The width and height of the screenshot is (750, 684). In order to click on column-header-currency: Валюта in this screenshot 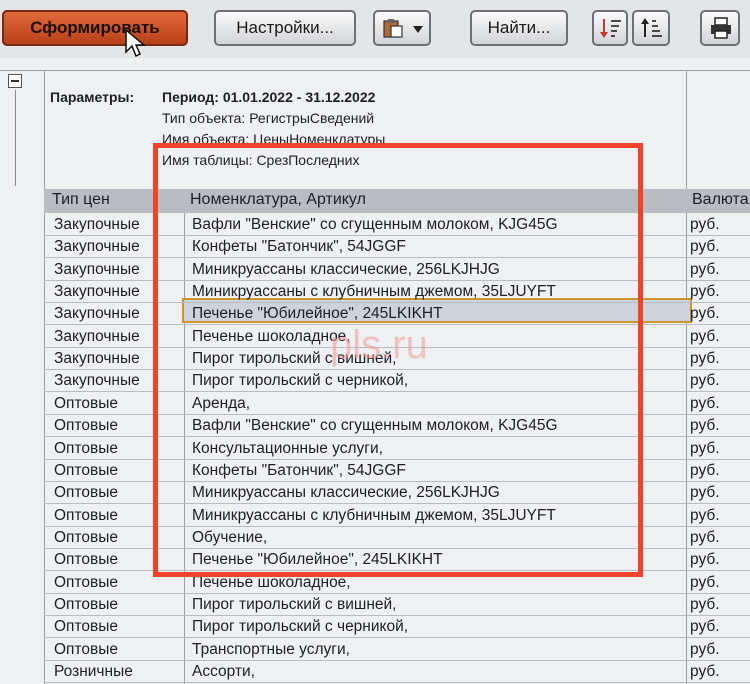, I will do `click(720, 200)`.